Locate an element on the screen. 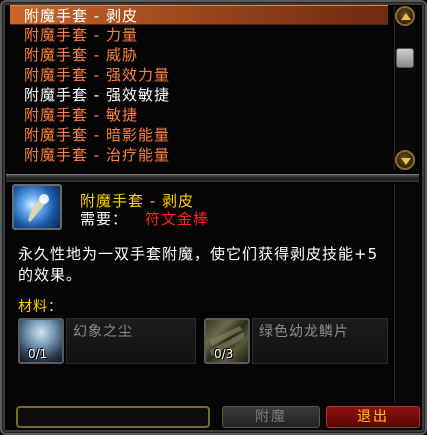 The image size is (427, 435). recipe-list-item: 附魔手套 - 强效敏捷 is located at coordinates (199, 95).